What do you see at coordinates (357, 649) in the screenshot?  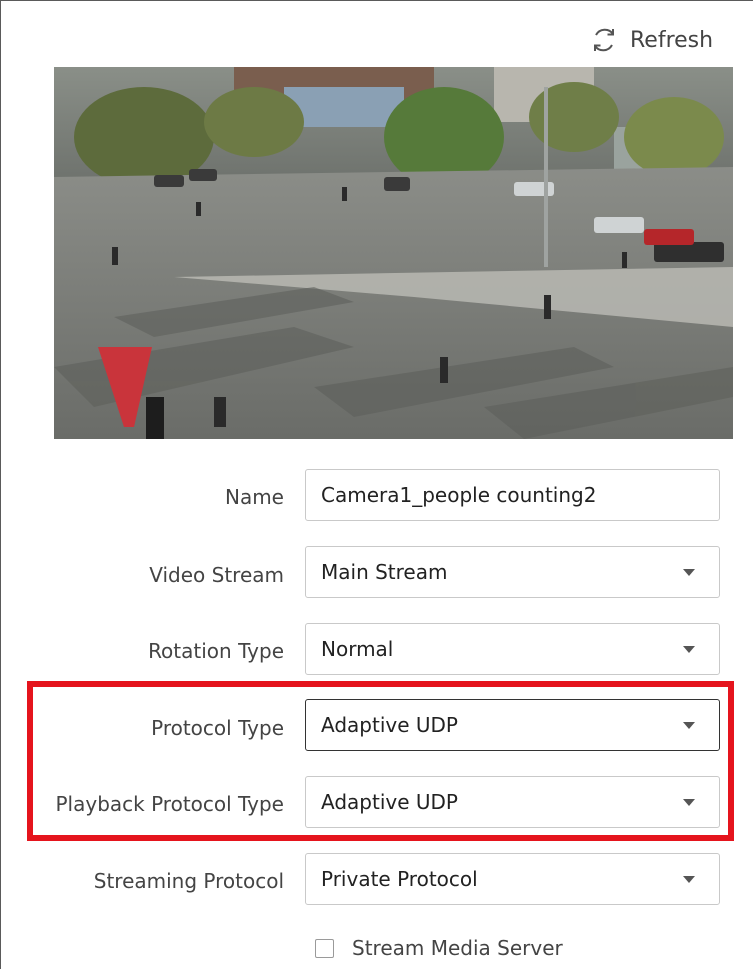 I see `rotation-type-value: Normal` at bounding box center [357, 649].